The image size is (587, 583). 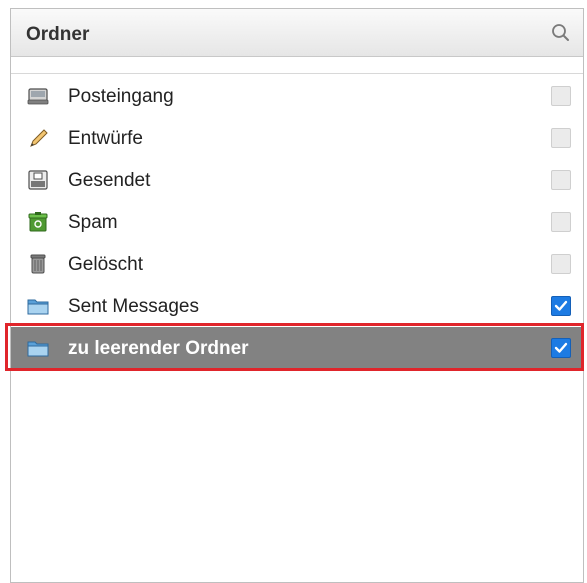 What do you see at coordinates (121, 96) in the screenshot?
I see `folder-label: Posteingang` at bounding box center [121, 96].